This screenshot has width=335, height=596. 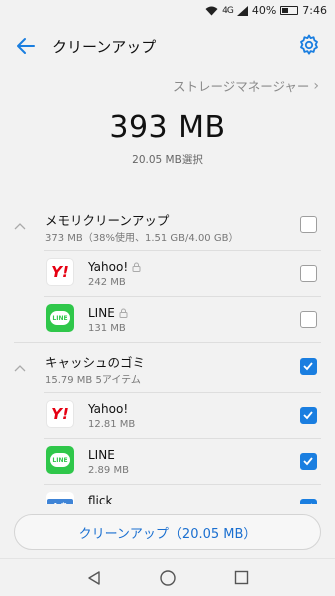 What do you see at coordinates (211, 10) in the screenshot?
I see `wifi-icon` at bounding box center [211, 10].